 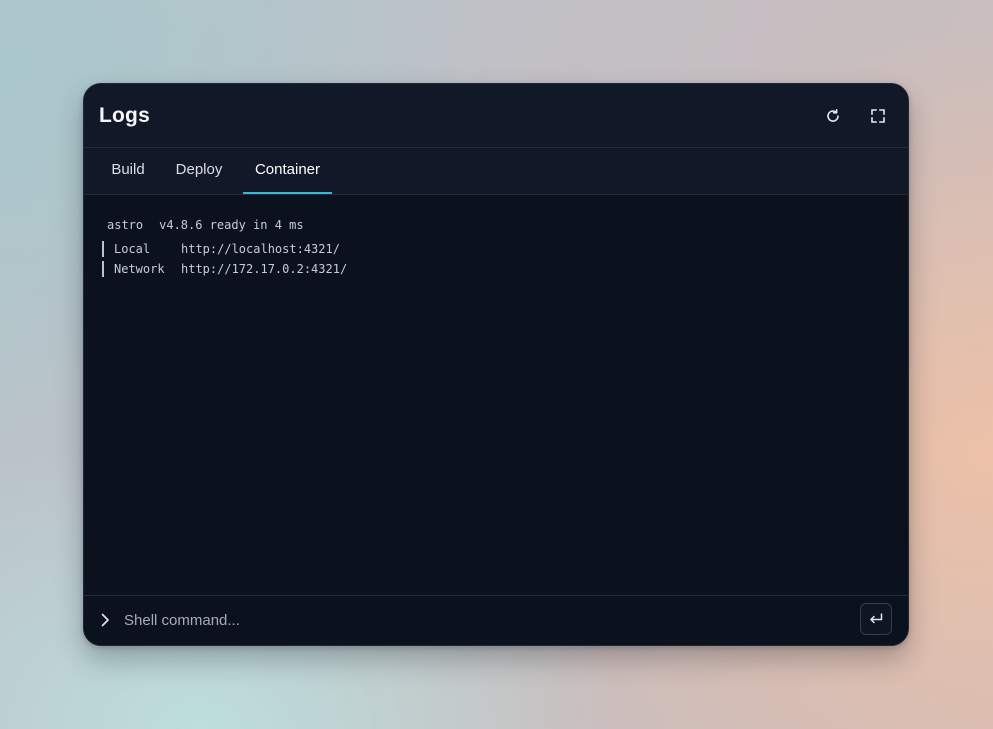 I want to click on refresh-icon, so click(x=833, y=115).